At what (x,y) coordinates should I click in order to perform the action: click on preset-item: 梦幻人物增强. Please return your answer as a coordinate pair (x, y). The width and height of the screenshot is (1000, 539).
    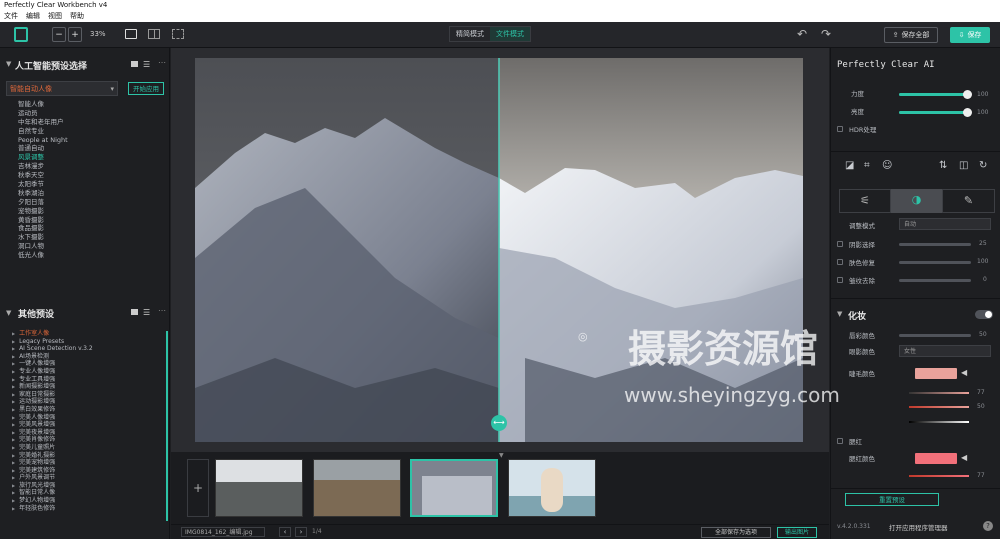
    Looking at the image, I should click on (87, 501).